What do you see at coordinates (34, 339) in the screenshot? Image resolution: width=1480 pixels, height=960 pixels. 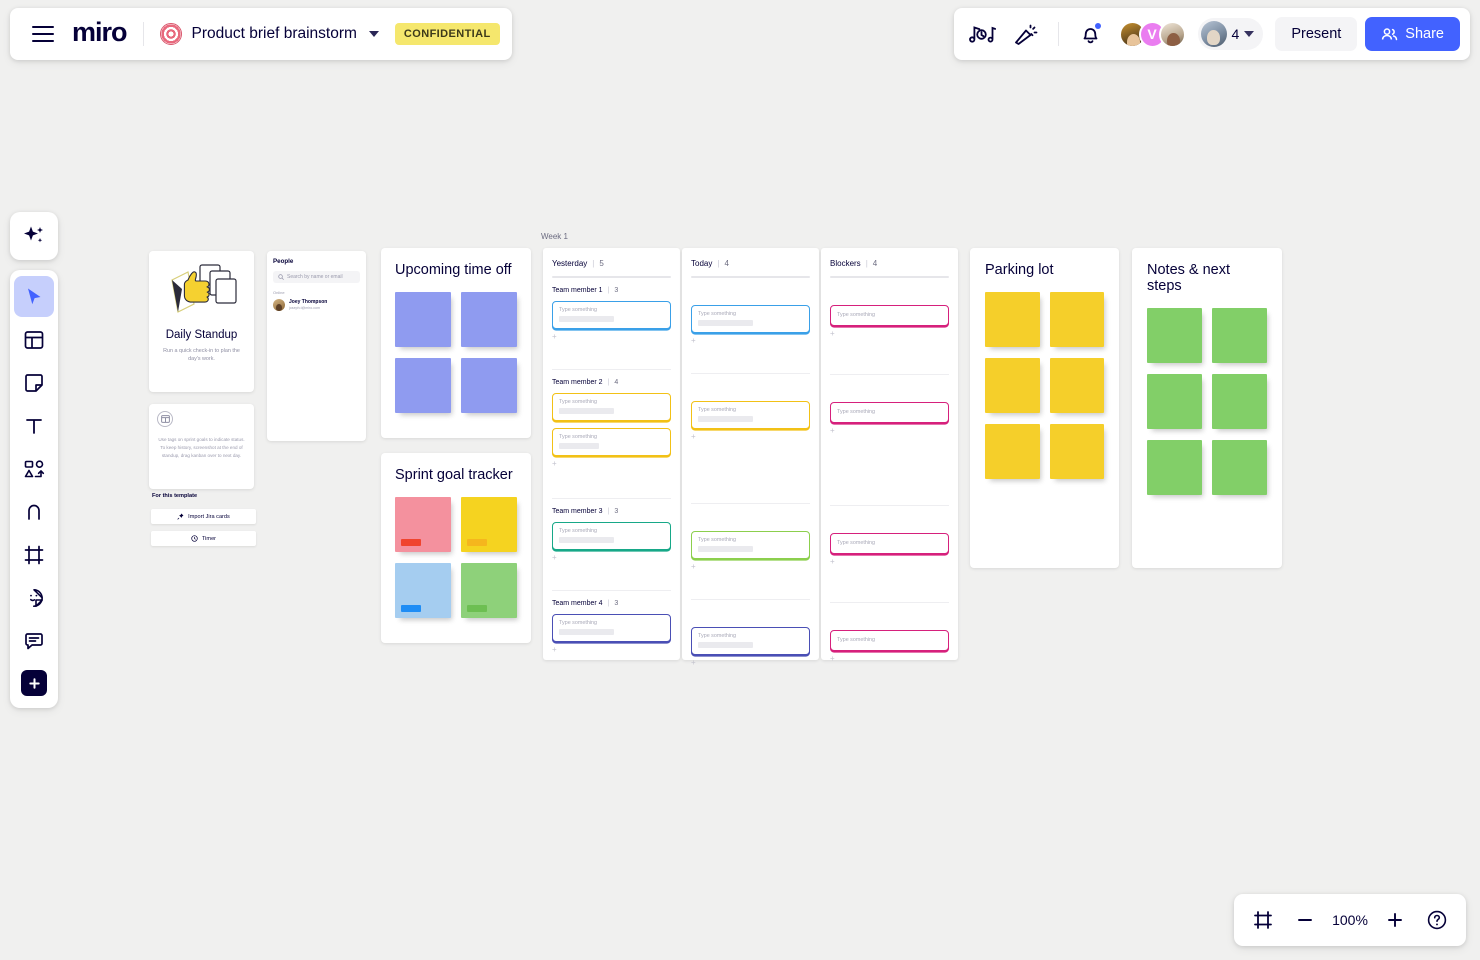 I see `templates-tool` at bounding box center [34, 339].